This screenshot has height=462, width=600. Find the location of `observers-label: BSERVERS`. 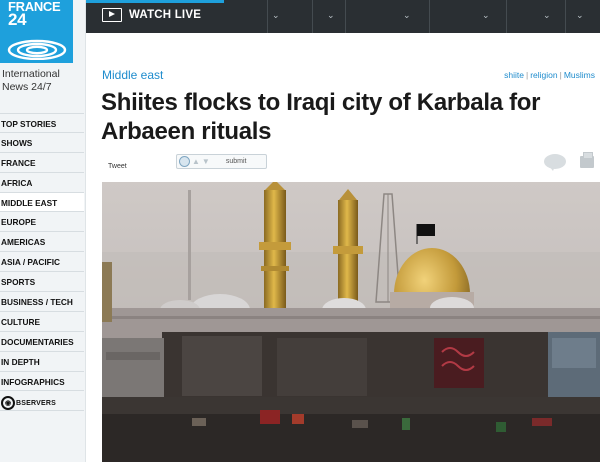

observers-label: BSERVERS is located at coordinates (36, 403).